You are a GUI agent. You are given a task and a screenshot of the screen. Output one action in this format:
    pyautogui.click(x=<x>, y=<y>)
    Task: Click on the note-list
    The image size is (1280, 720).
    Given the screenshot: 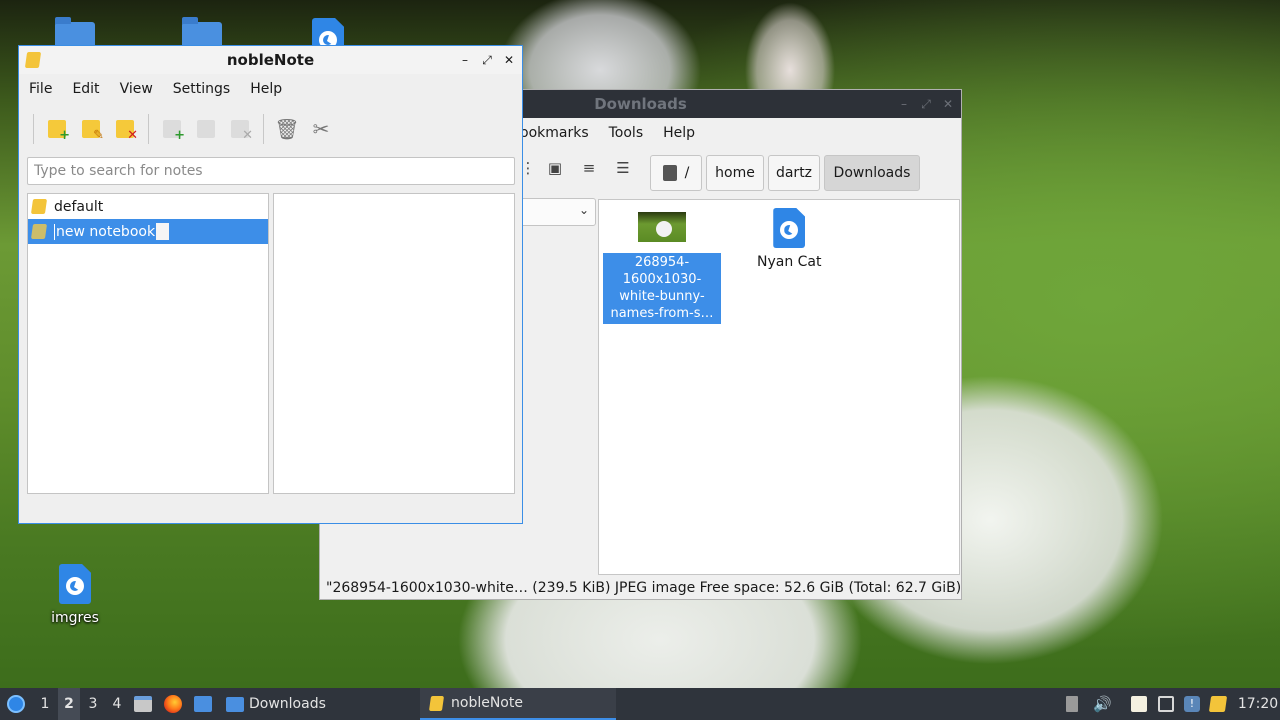 What is the action you would take?
    pyautogui.click(x=394, y=343)
    